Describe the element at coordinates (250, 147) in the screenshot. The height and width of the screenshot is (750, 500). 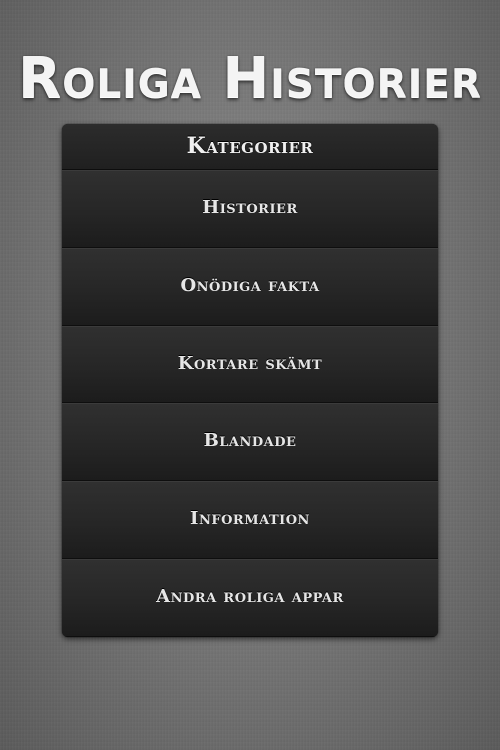
I see `menu-header: Kategorier` at that location.